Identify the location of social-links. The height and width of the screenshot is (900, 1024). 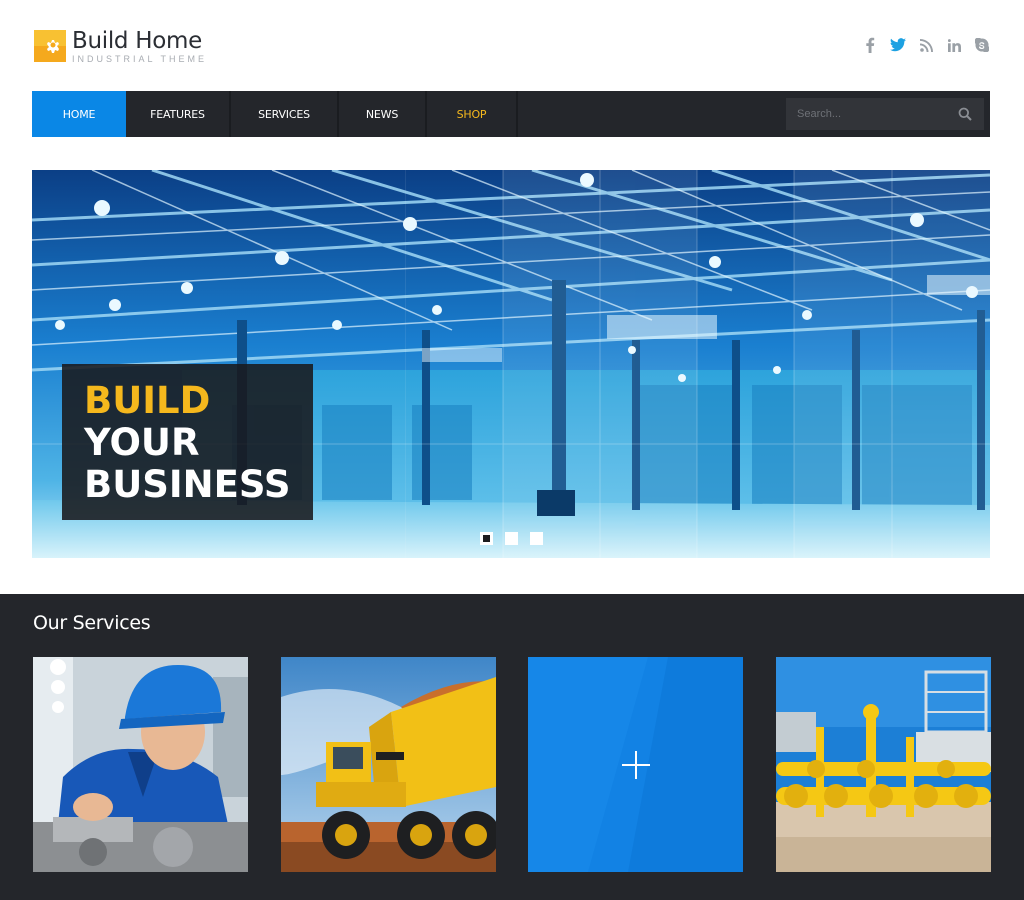
(926, 45).